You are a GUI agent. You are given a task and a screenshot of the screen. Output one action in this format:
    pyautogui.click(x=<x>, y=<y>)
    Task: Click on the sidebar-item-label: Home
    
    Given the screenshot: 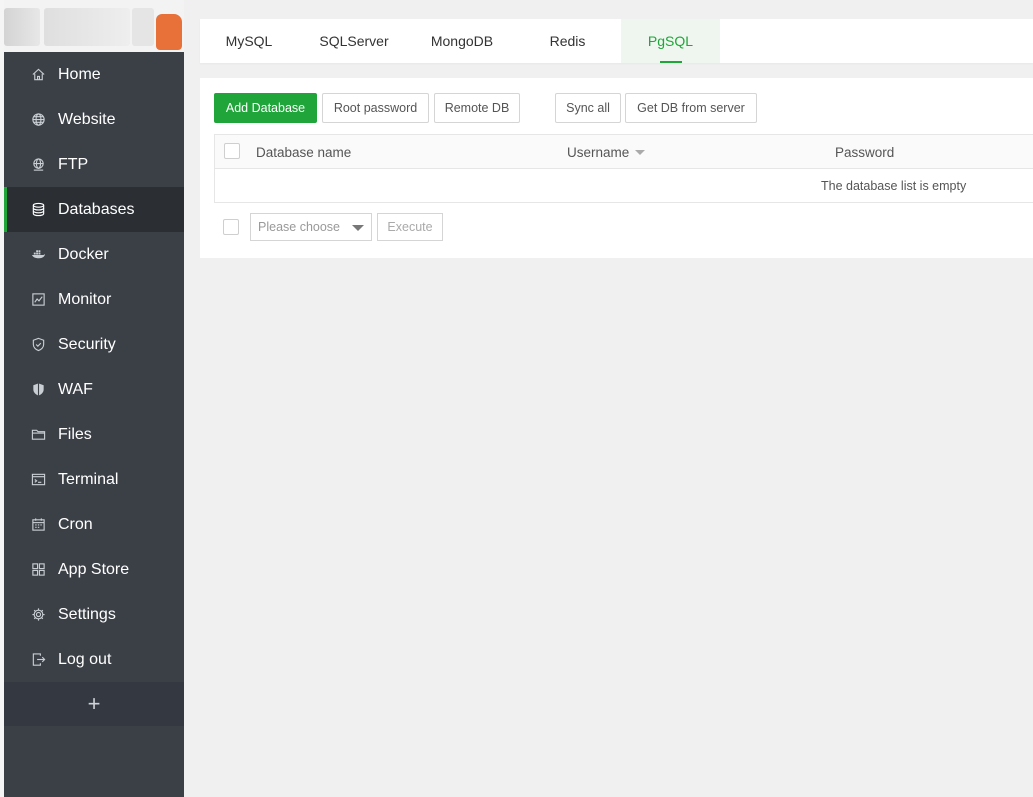 What is the action you would take?
    pyautogui.click(x=79, y=74)
    